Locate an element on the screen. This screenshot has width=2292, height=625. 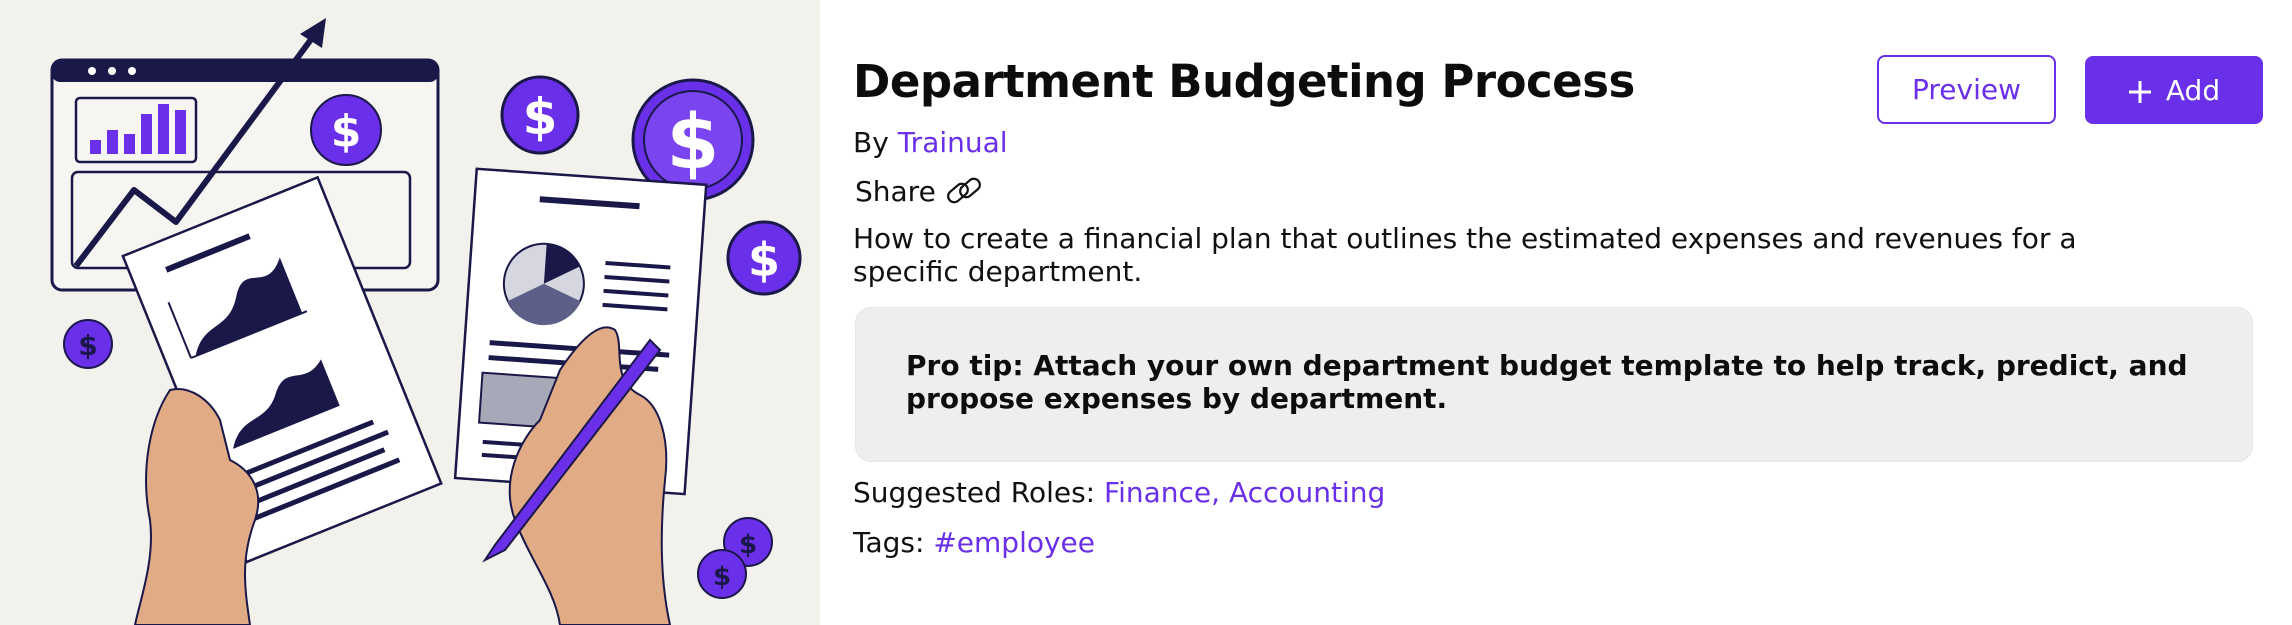
tags-label: Tags: is located at coordinates (889, 542).